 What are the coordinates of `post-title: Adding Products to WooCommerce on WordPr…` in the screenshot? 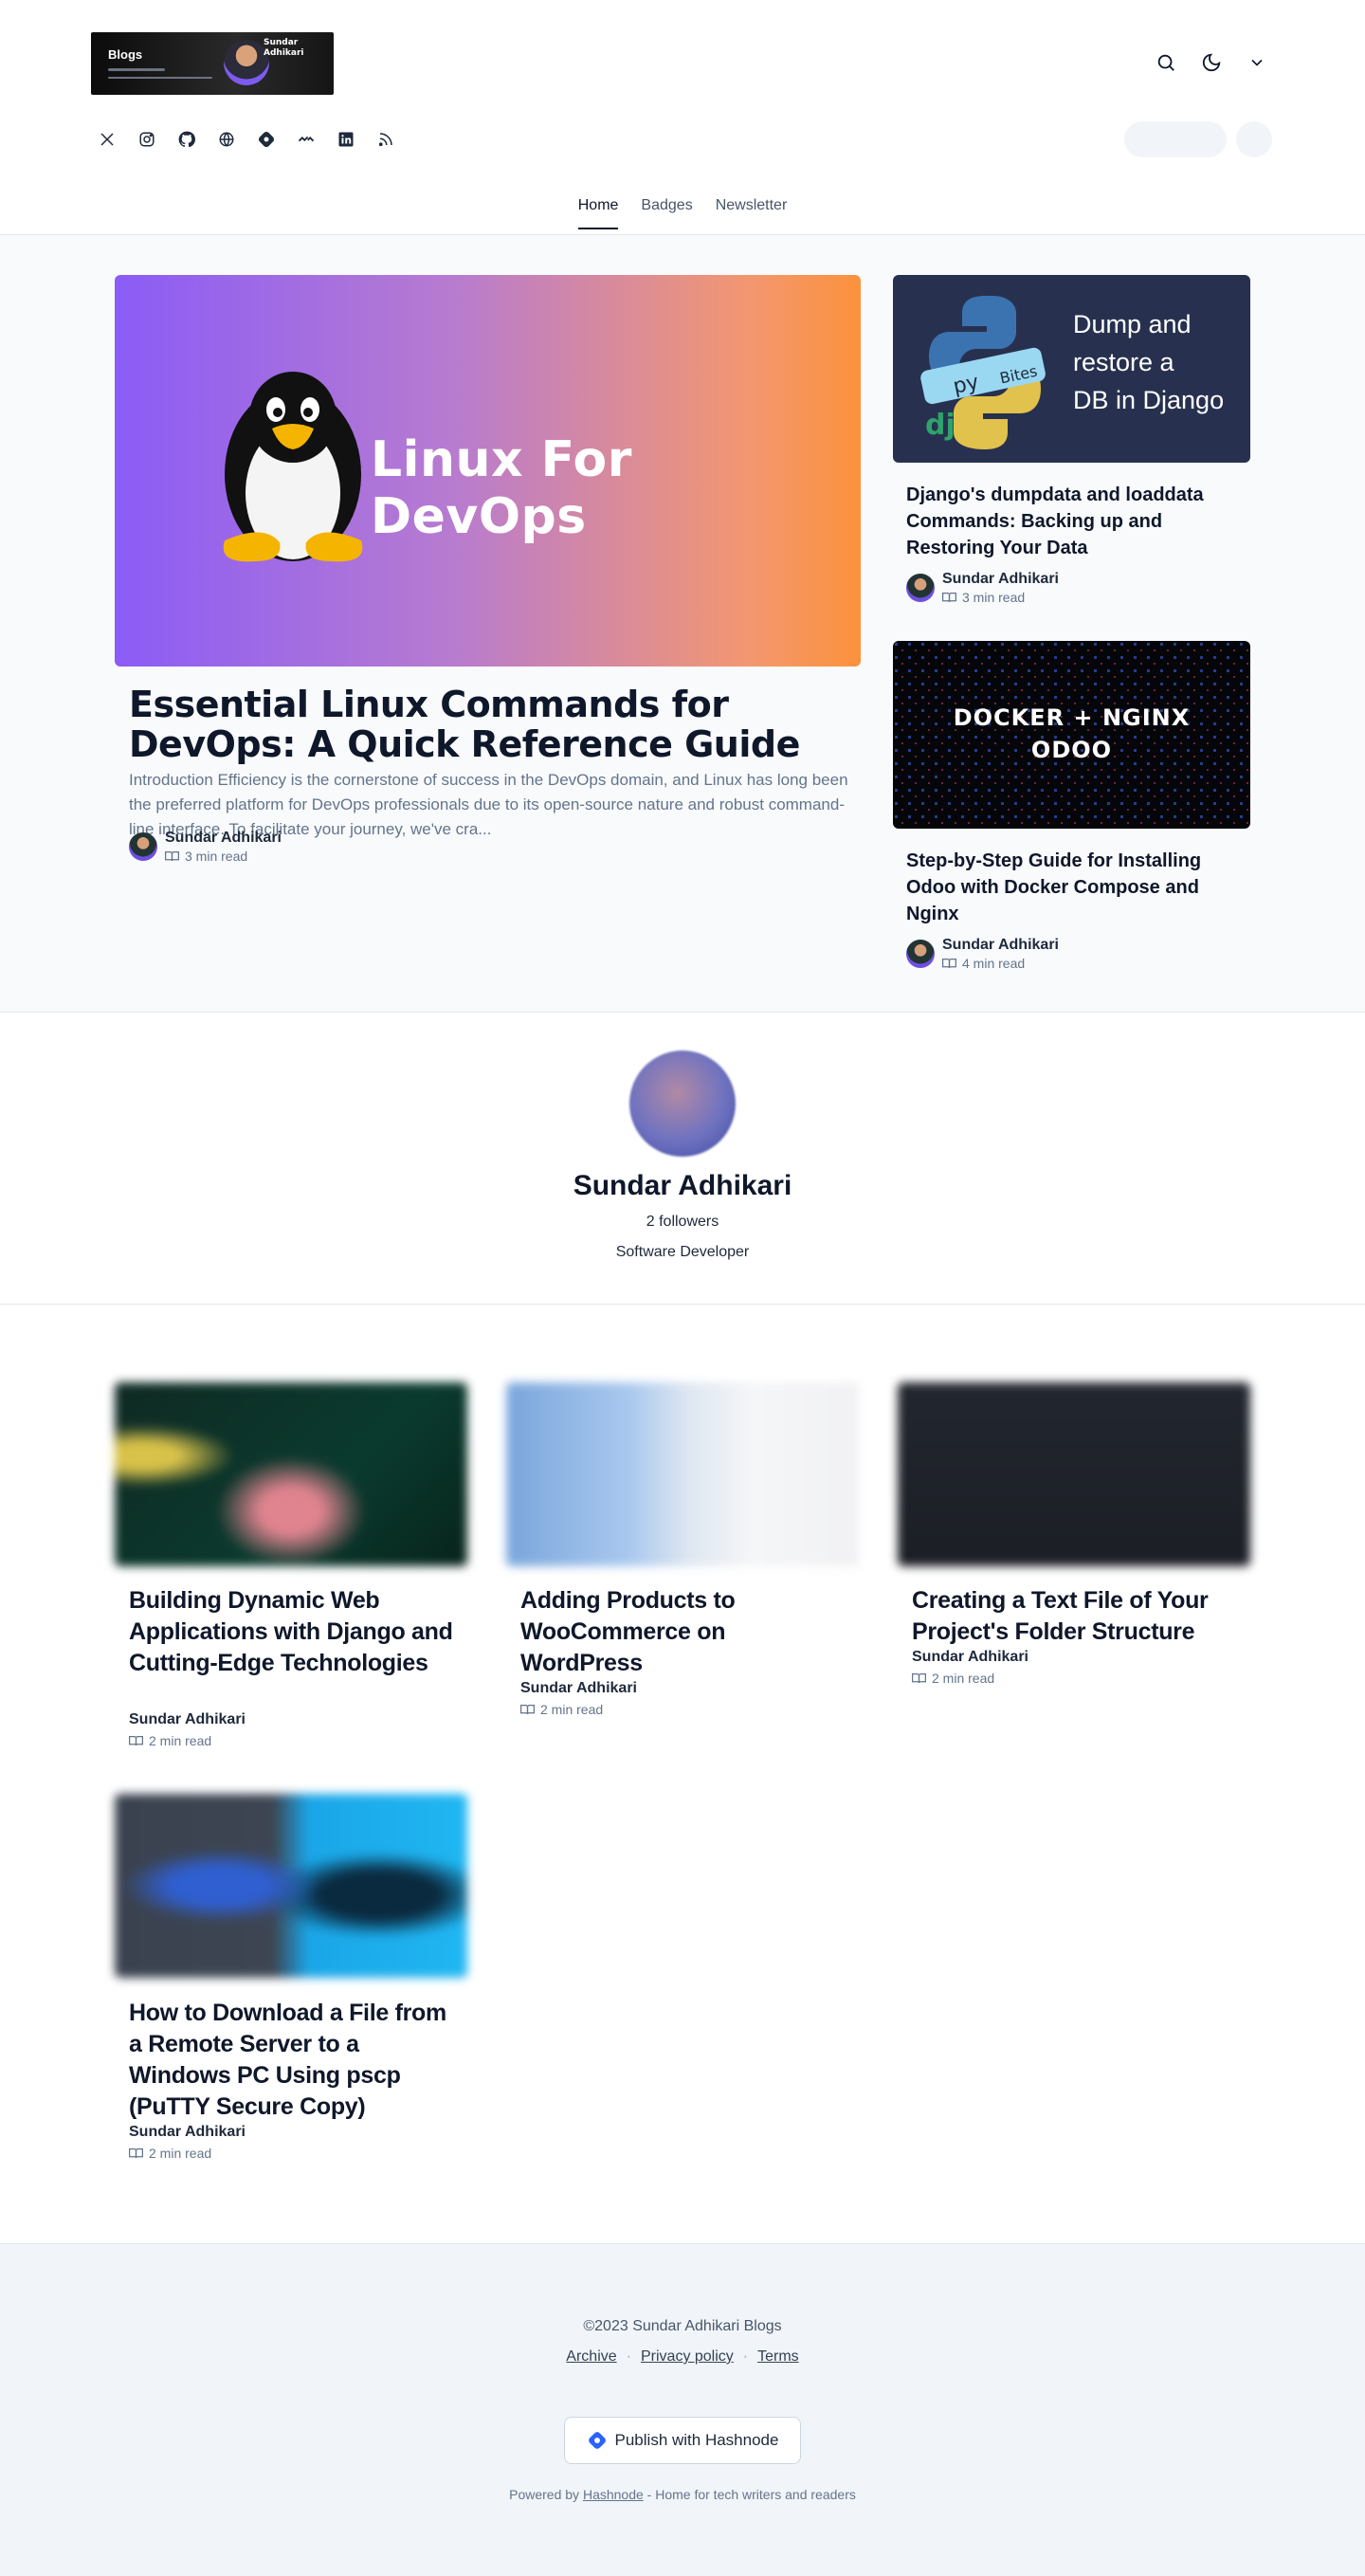 It's located at (686, 1632).